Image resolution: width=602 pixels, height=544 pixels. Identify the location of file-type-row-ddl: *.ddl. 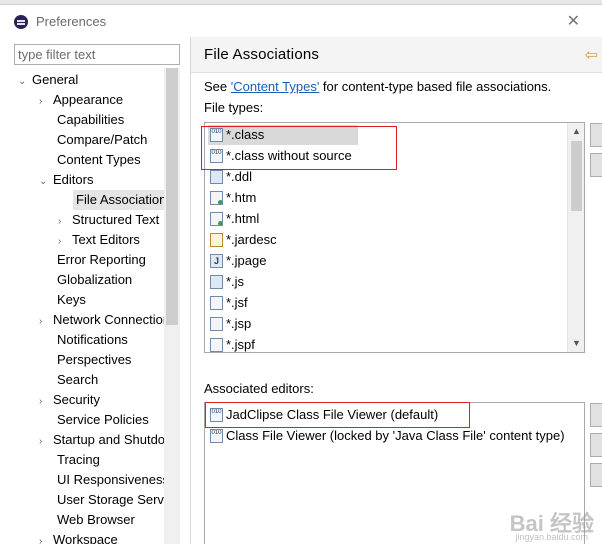
(230, 177).